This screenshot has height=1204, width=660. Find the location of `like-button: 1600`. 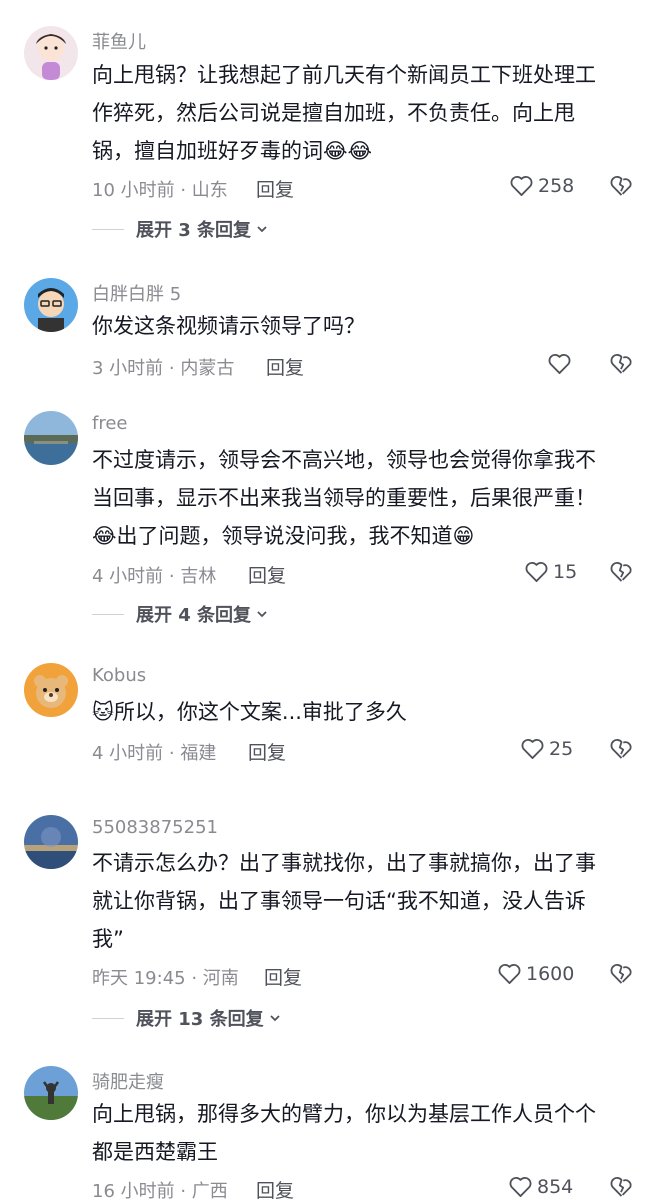

like-button: 1600 is located at coordinates (535, 973).